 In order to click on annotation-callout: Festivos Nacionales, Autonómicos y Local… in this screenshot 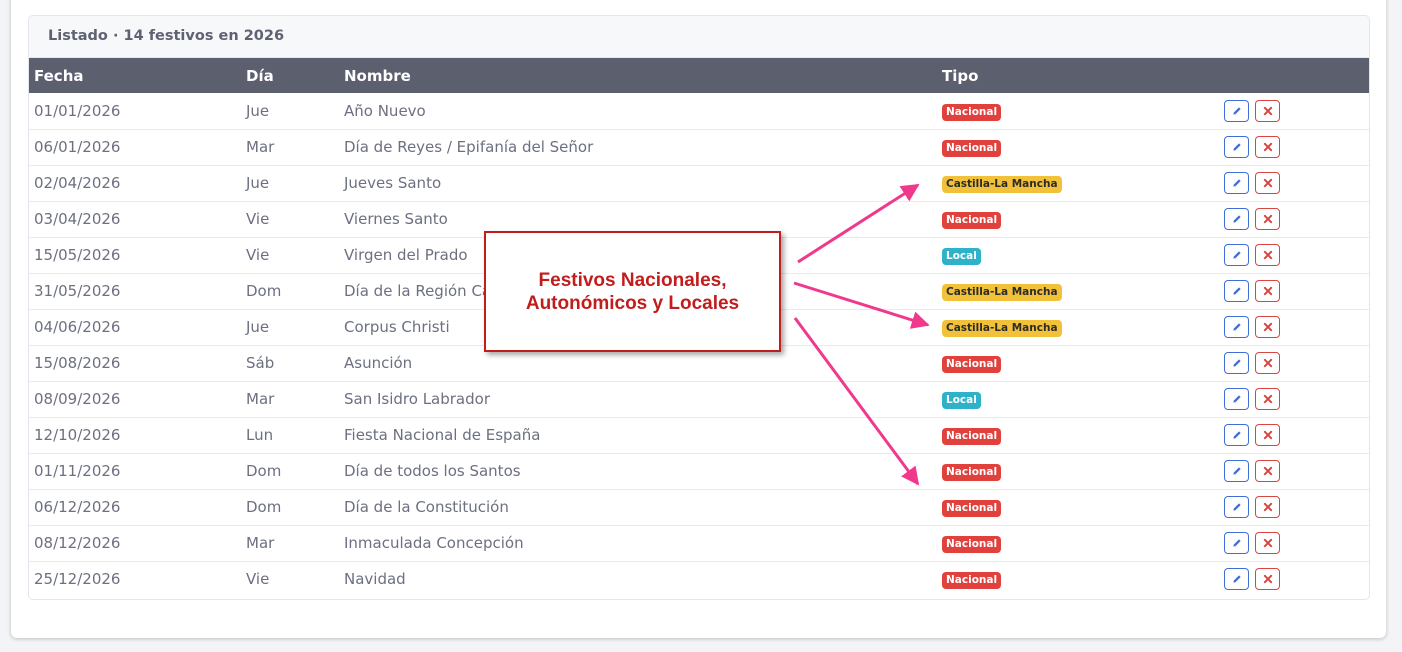, I will do `click(632, 291)`.